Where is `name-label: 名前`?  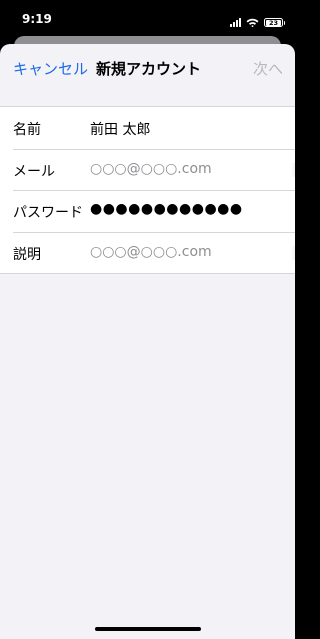
name-label: 名前 is located at coordinates (27, 130).